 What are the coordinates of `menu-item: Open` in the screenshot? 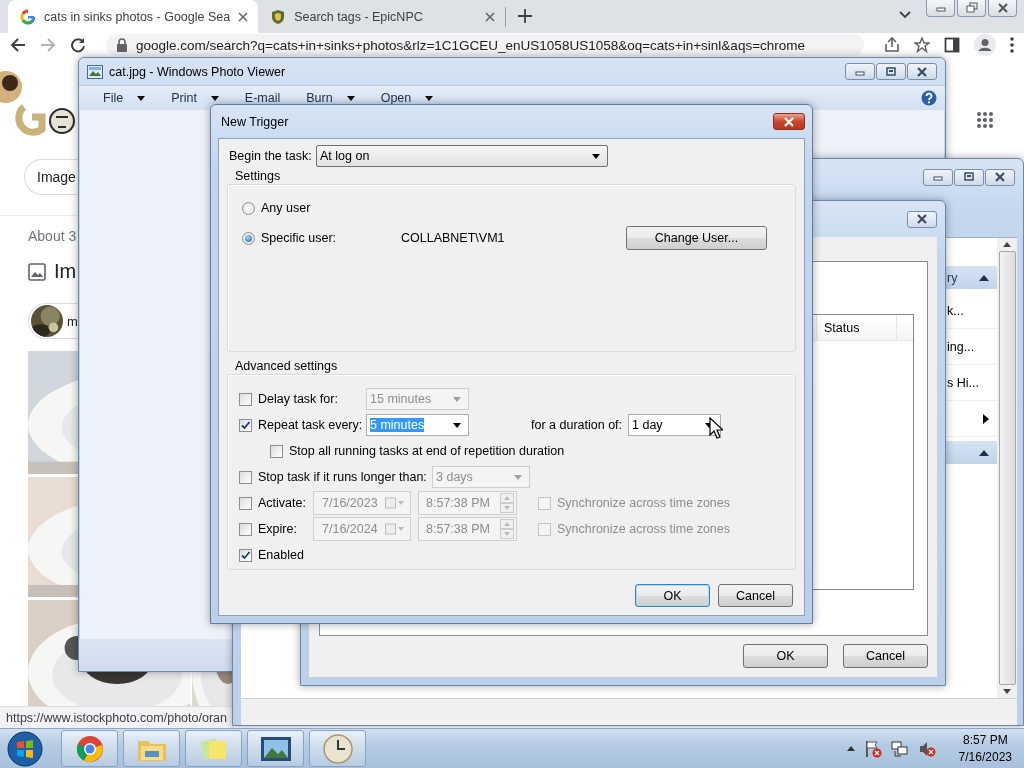 It's located at (407, 98).